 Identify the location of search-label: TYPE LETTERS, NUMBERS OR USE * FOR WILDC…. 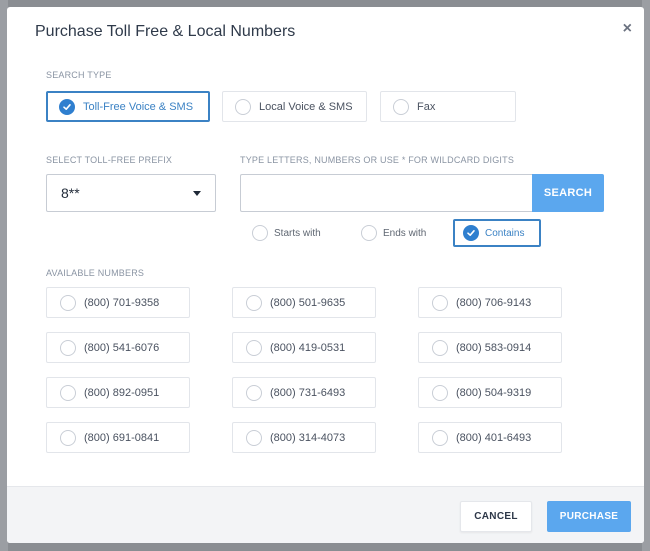
(377, 160).